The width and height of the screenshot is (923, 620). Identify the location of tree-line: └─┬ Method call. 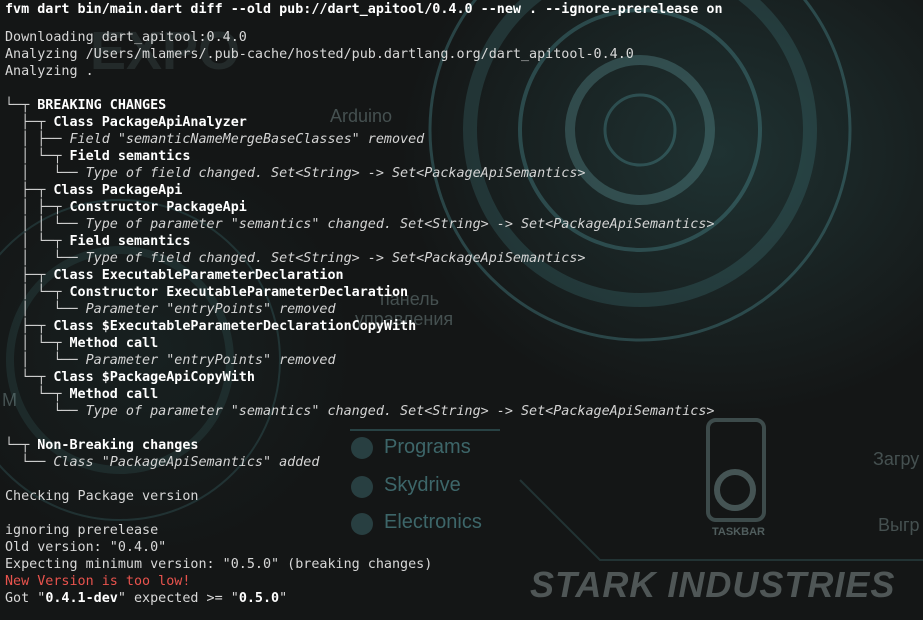
(464, 394).